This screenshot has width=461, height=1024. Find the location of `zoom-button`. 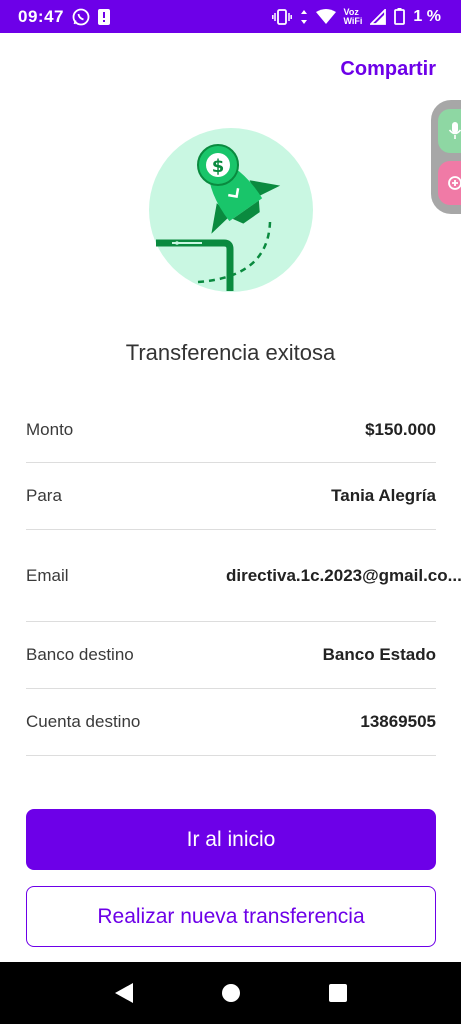

zoom-button is located at coordinates (449, 183).